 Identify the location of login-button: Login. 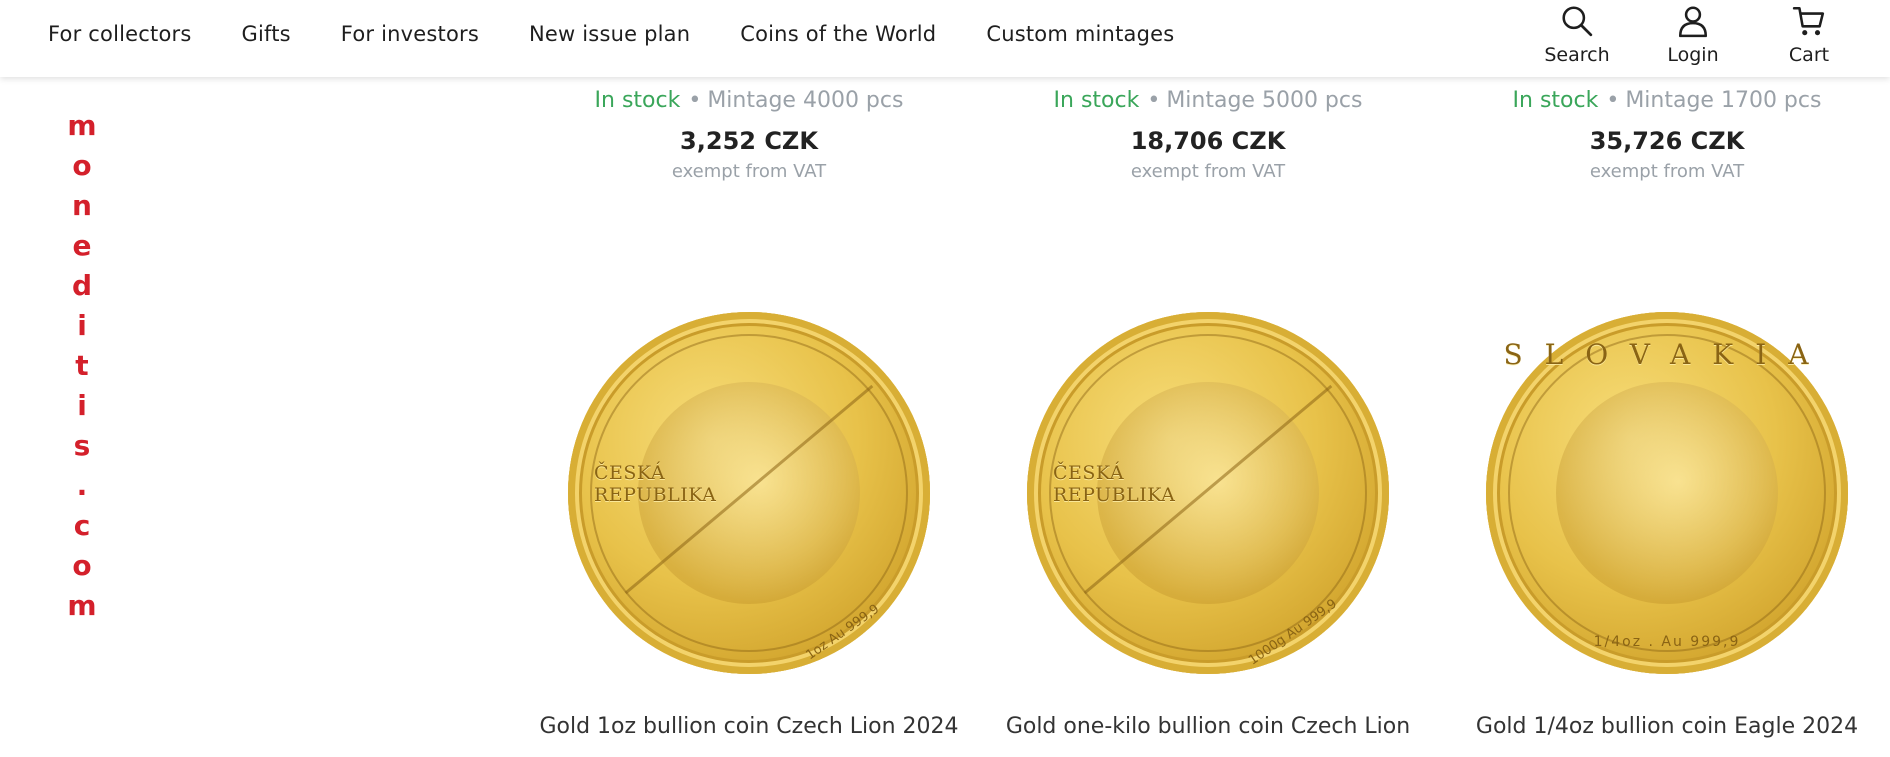
(1693, 35).